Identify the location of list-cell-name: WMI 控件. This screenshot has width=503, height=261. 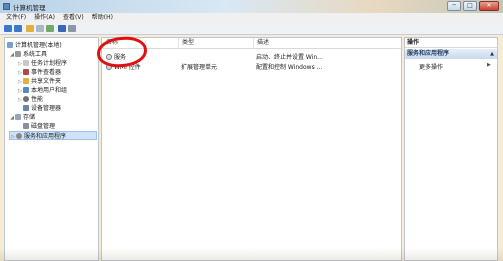
(141, 67).